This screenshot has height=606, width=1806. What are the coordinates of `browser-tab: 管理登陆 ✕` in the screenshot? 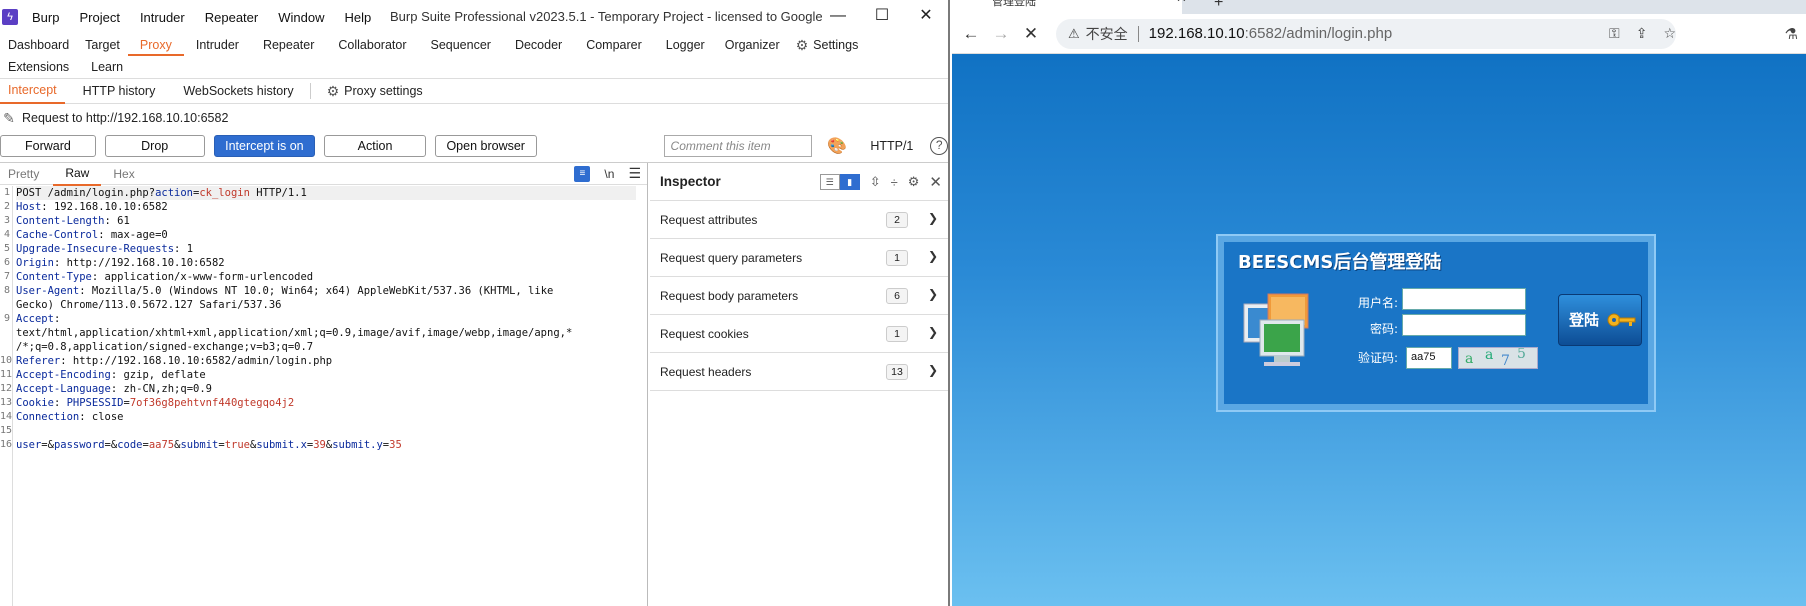 It's located at (1069, 7).